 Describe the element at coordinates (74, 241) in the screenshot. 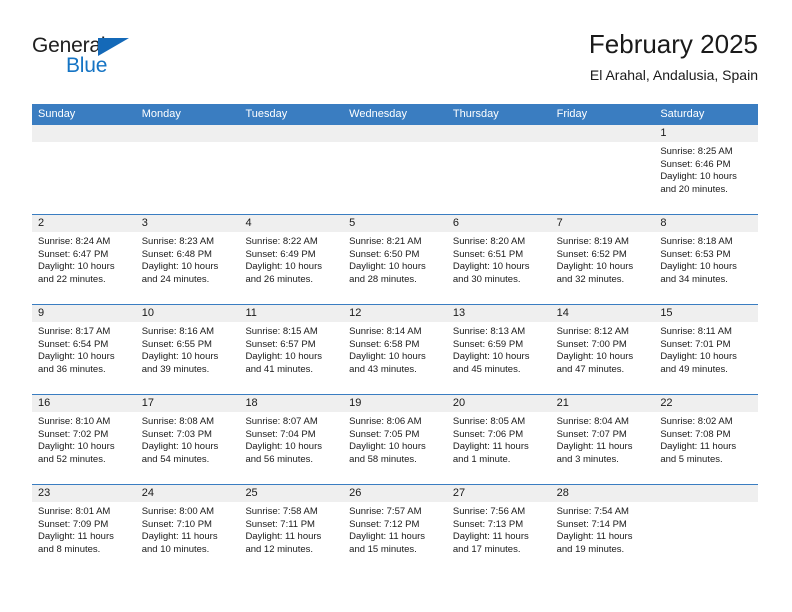

I see `sunrise-time: Sunrise: 8:24 AM` at that location.